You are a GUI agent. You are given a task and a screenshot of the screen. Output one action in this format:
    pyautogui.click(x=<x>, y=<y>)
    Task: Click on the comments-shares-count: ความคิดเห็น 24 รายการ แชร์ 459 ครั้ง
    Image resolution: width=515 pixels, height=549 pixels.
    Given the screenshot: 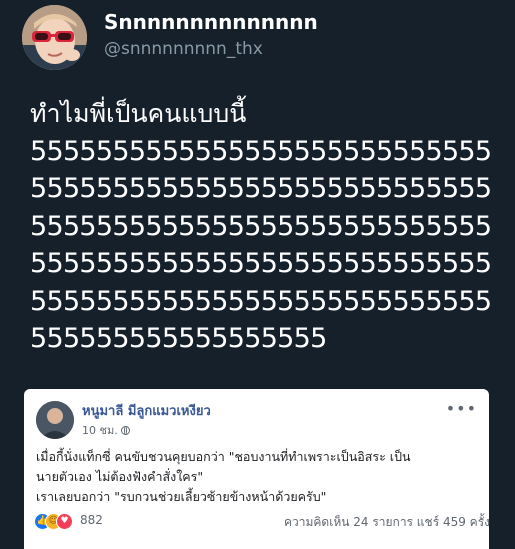 What is the action you would take?
    pyautogui.click(x=387, y=522)
    